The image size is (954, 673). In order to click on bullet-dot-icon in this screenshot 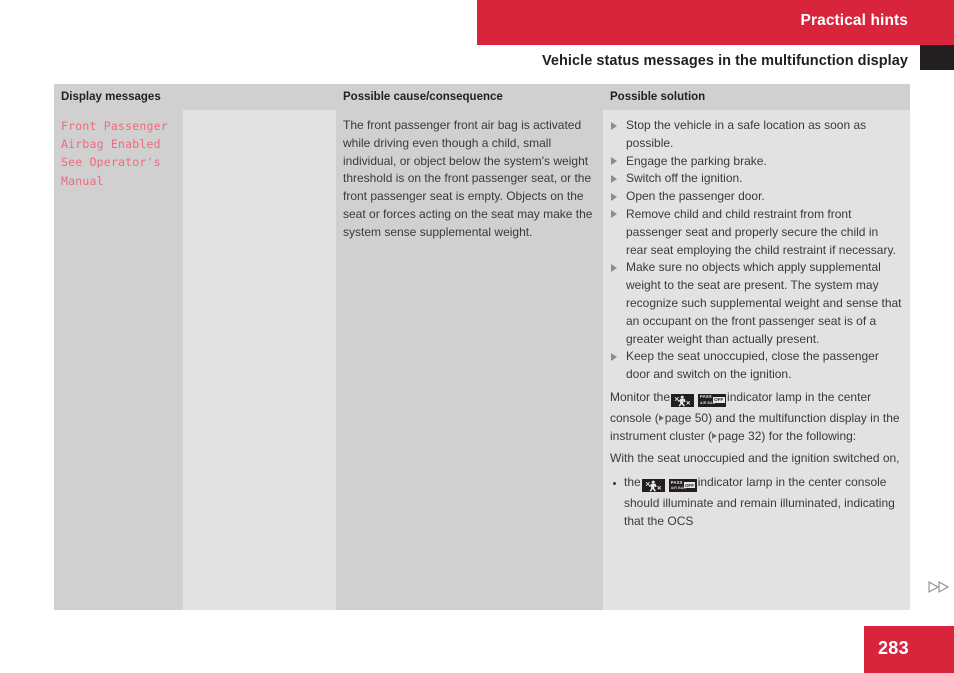, I will do `click(614, 483)`.